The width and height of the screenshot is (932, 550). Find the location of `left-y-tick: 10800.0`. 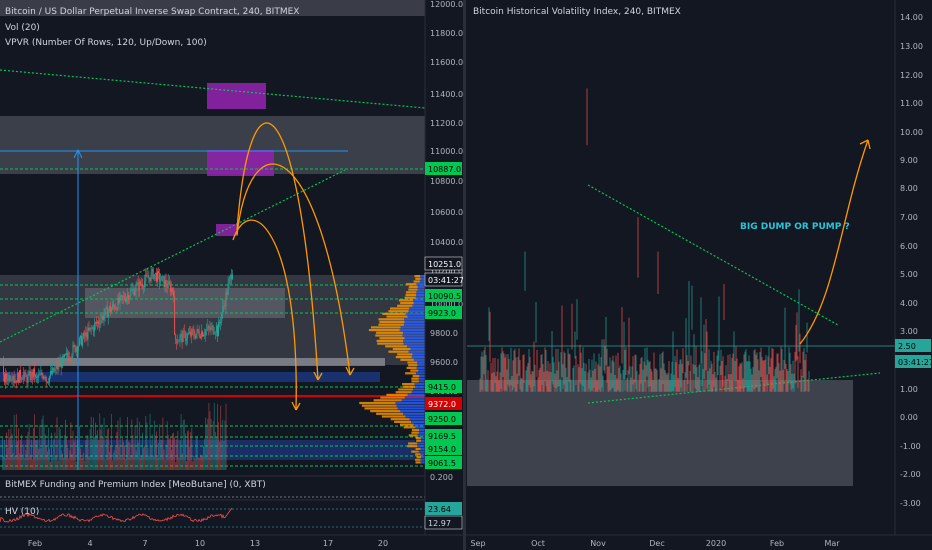

left-y-tick: 10800.0 is located at coordinates (446, 181).